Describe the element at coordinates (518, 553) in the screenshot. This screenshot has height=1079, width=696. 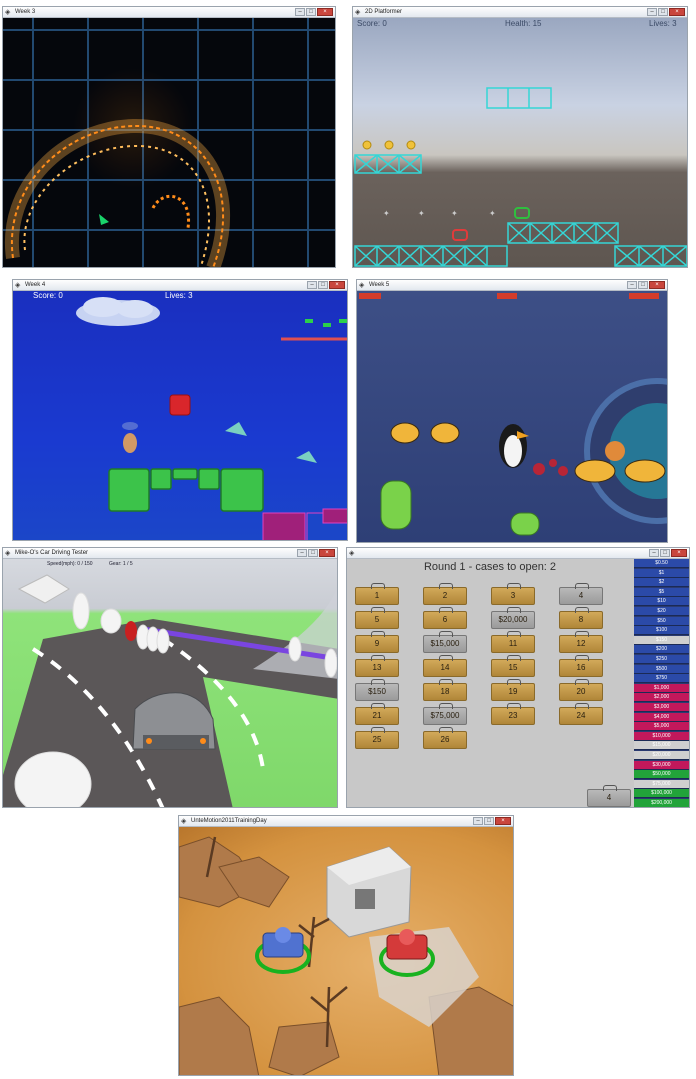
I see `title-bar: ◈ – □ ×` at that location.